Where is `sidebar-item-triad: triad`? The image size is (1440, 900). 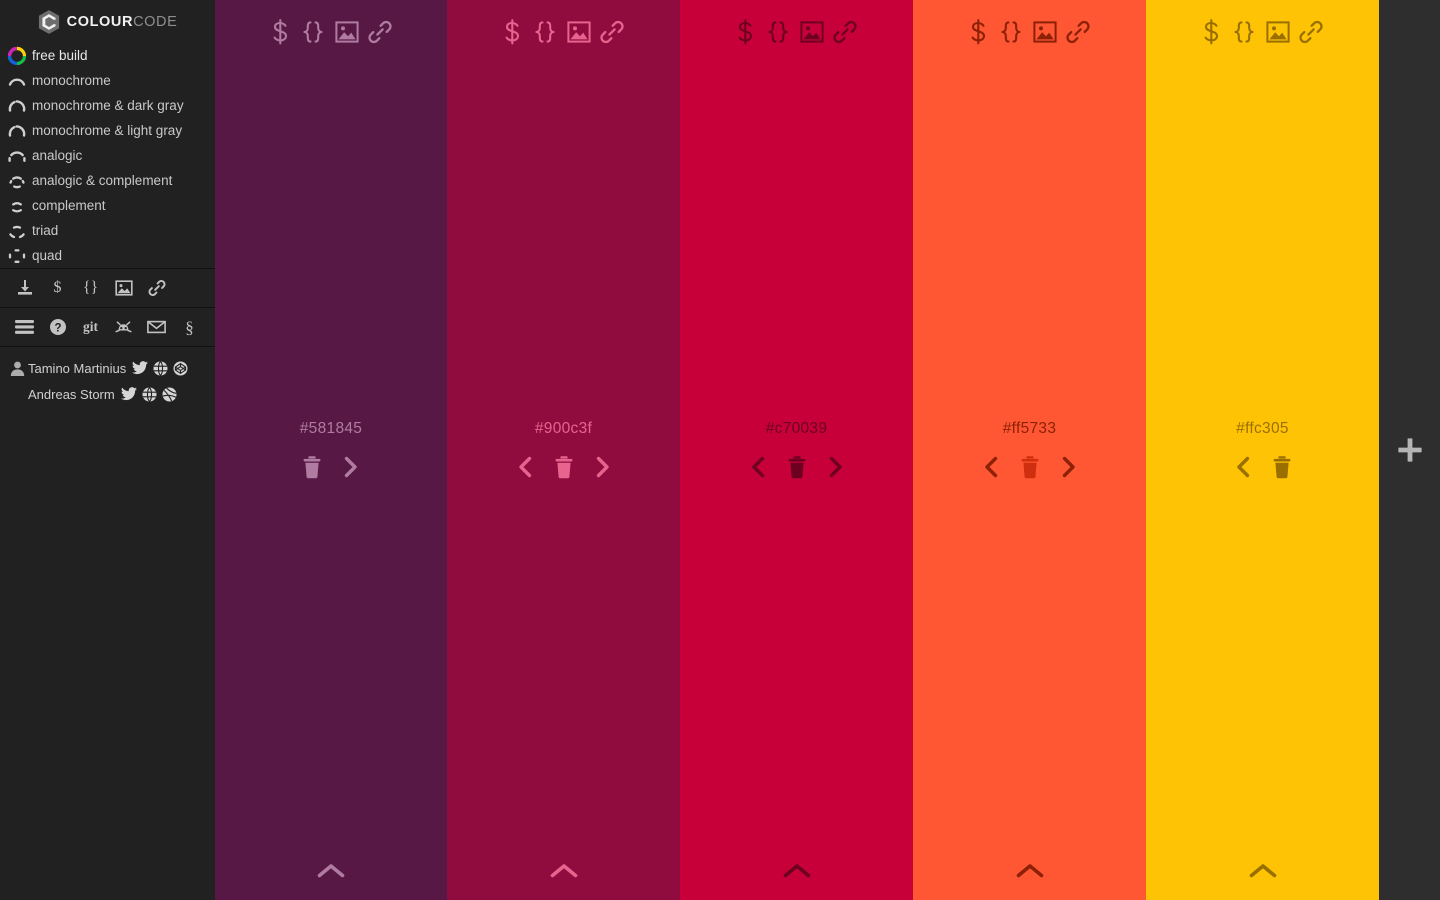
sidebar-item-triad: triad is located at coordinates (107, 230).